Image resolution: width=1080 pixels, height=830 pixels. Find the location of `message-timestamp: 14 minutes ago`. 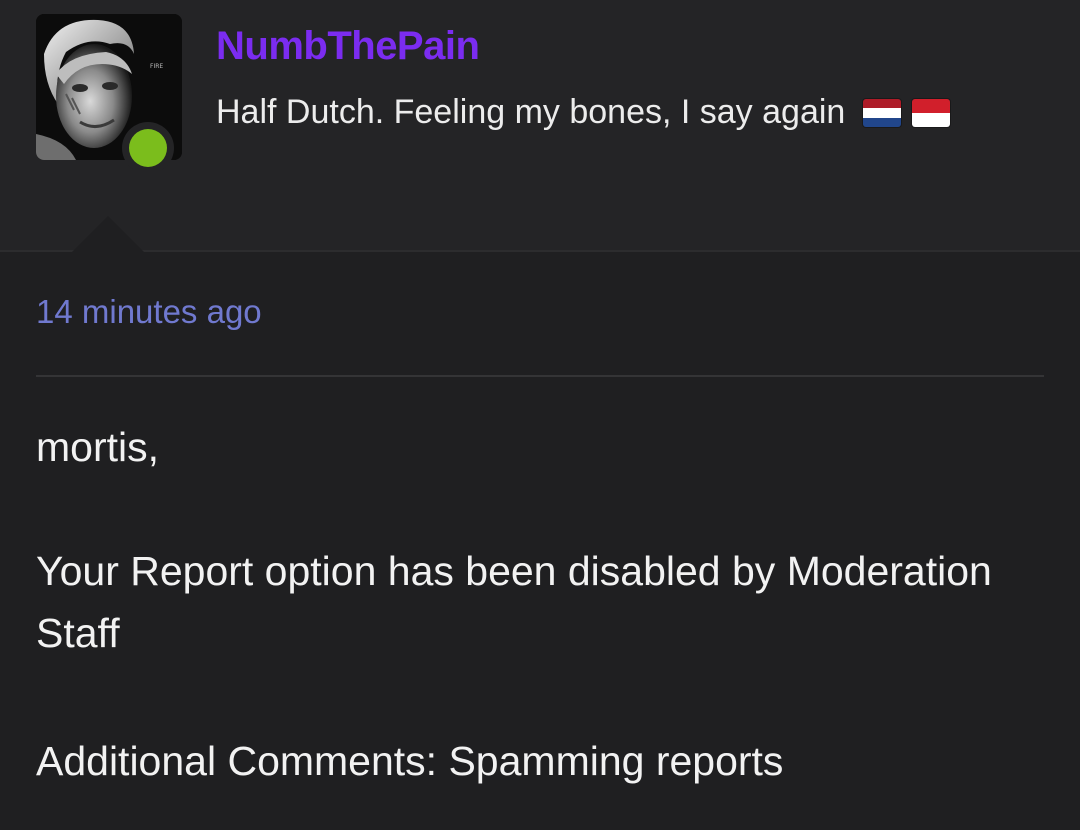

message-timestamp: 14 minutes ago is located at coordinates (149, 311).